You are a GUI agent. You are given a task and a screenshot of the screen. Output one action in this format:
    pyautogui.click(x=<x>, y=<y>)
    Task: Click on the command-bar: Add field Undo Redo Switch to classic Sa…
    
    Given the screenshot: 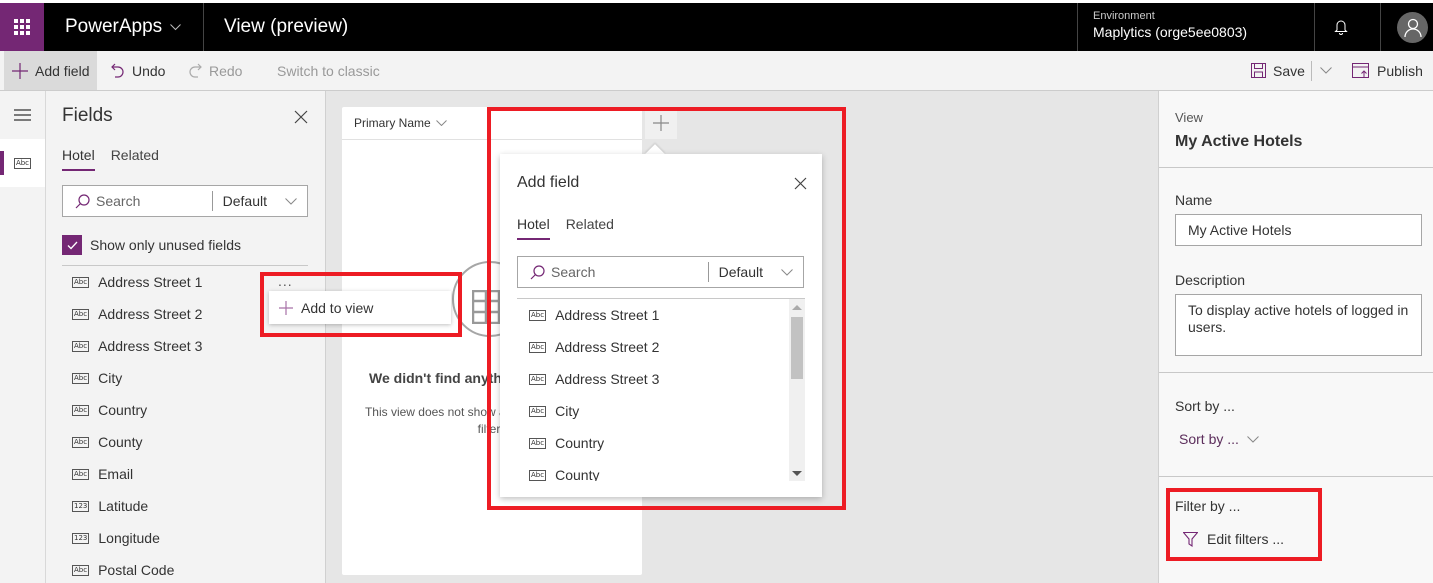 What is the action you would take?
    pyautogui.click(x=716, y=71)
    